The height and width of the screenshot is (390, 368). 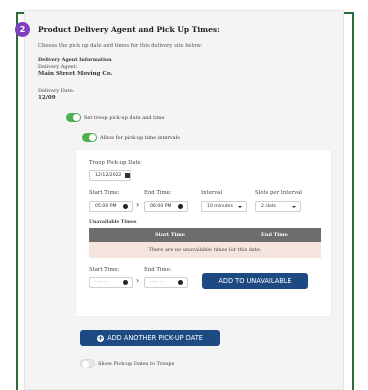 I want to click on col-start-time: Start Time, so click(x=170, y=235).